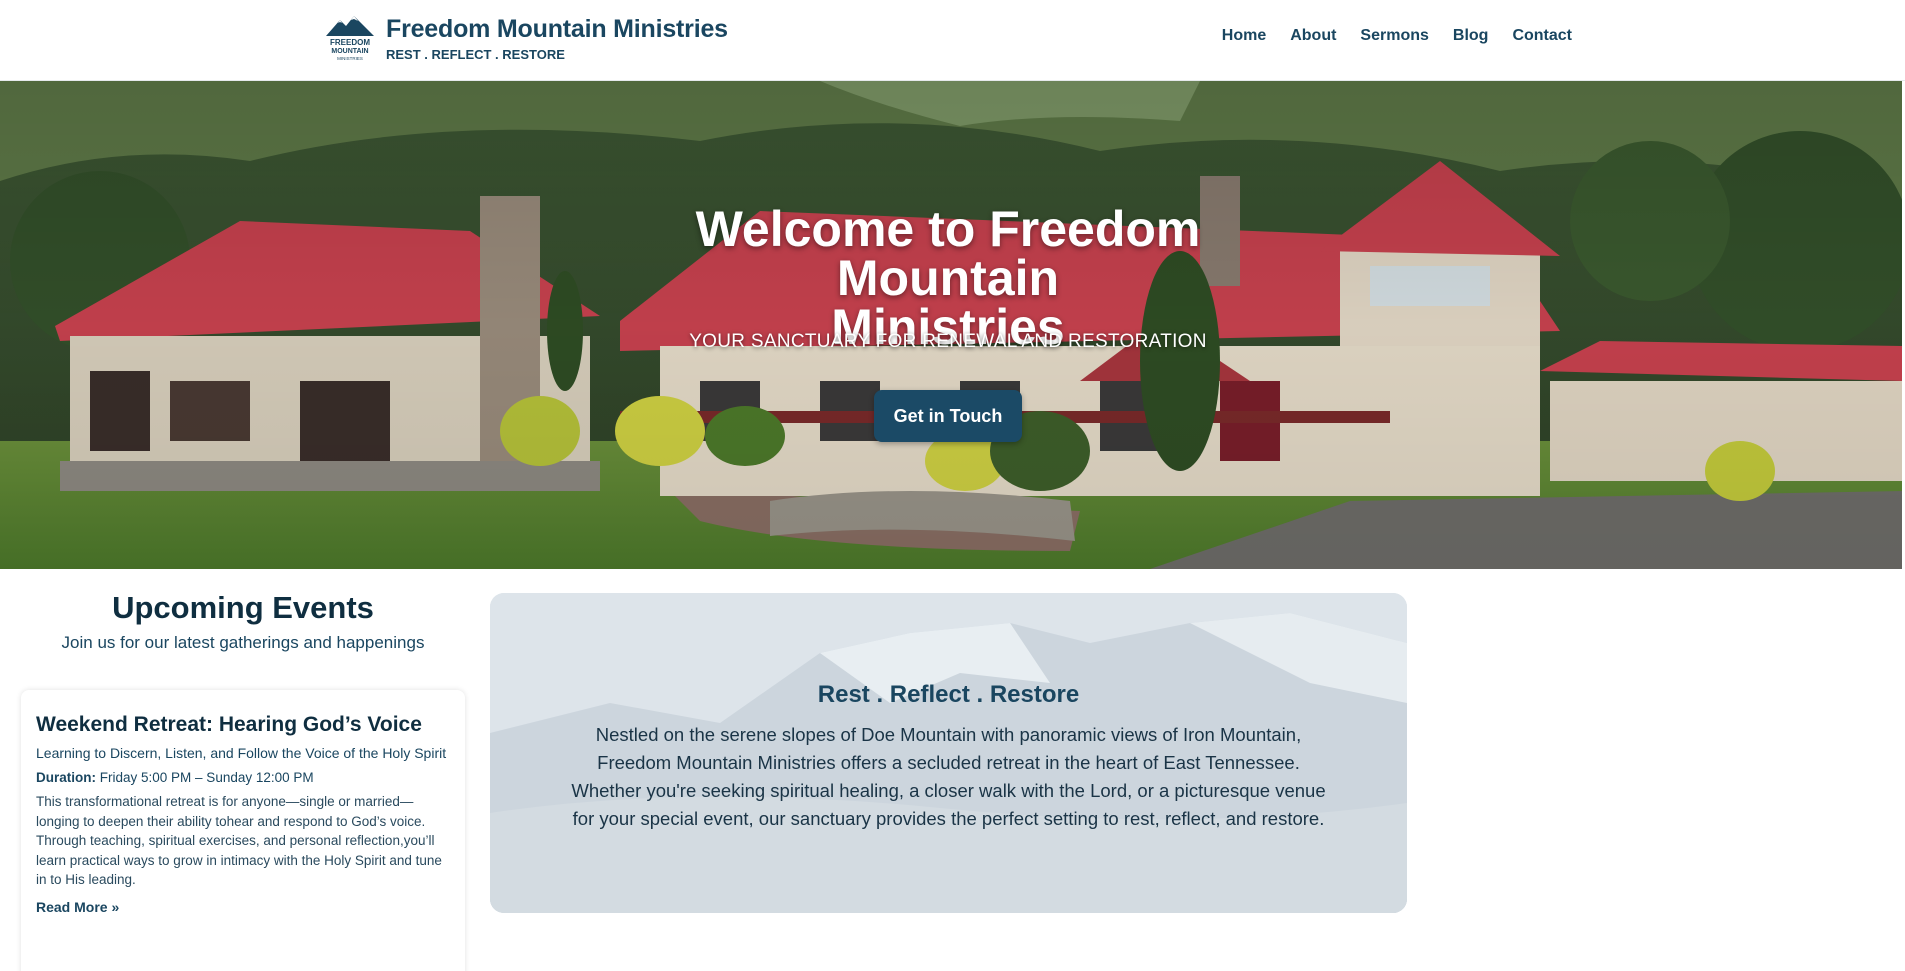 The width and height of the screenshot is (1905, 971). What do you see at coordinates (349, 51) in the screenshot?
I see `logo-text-line2: MOUNTAIN` at bounding box center [349, 51].